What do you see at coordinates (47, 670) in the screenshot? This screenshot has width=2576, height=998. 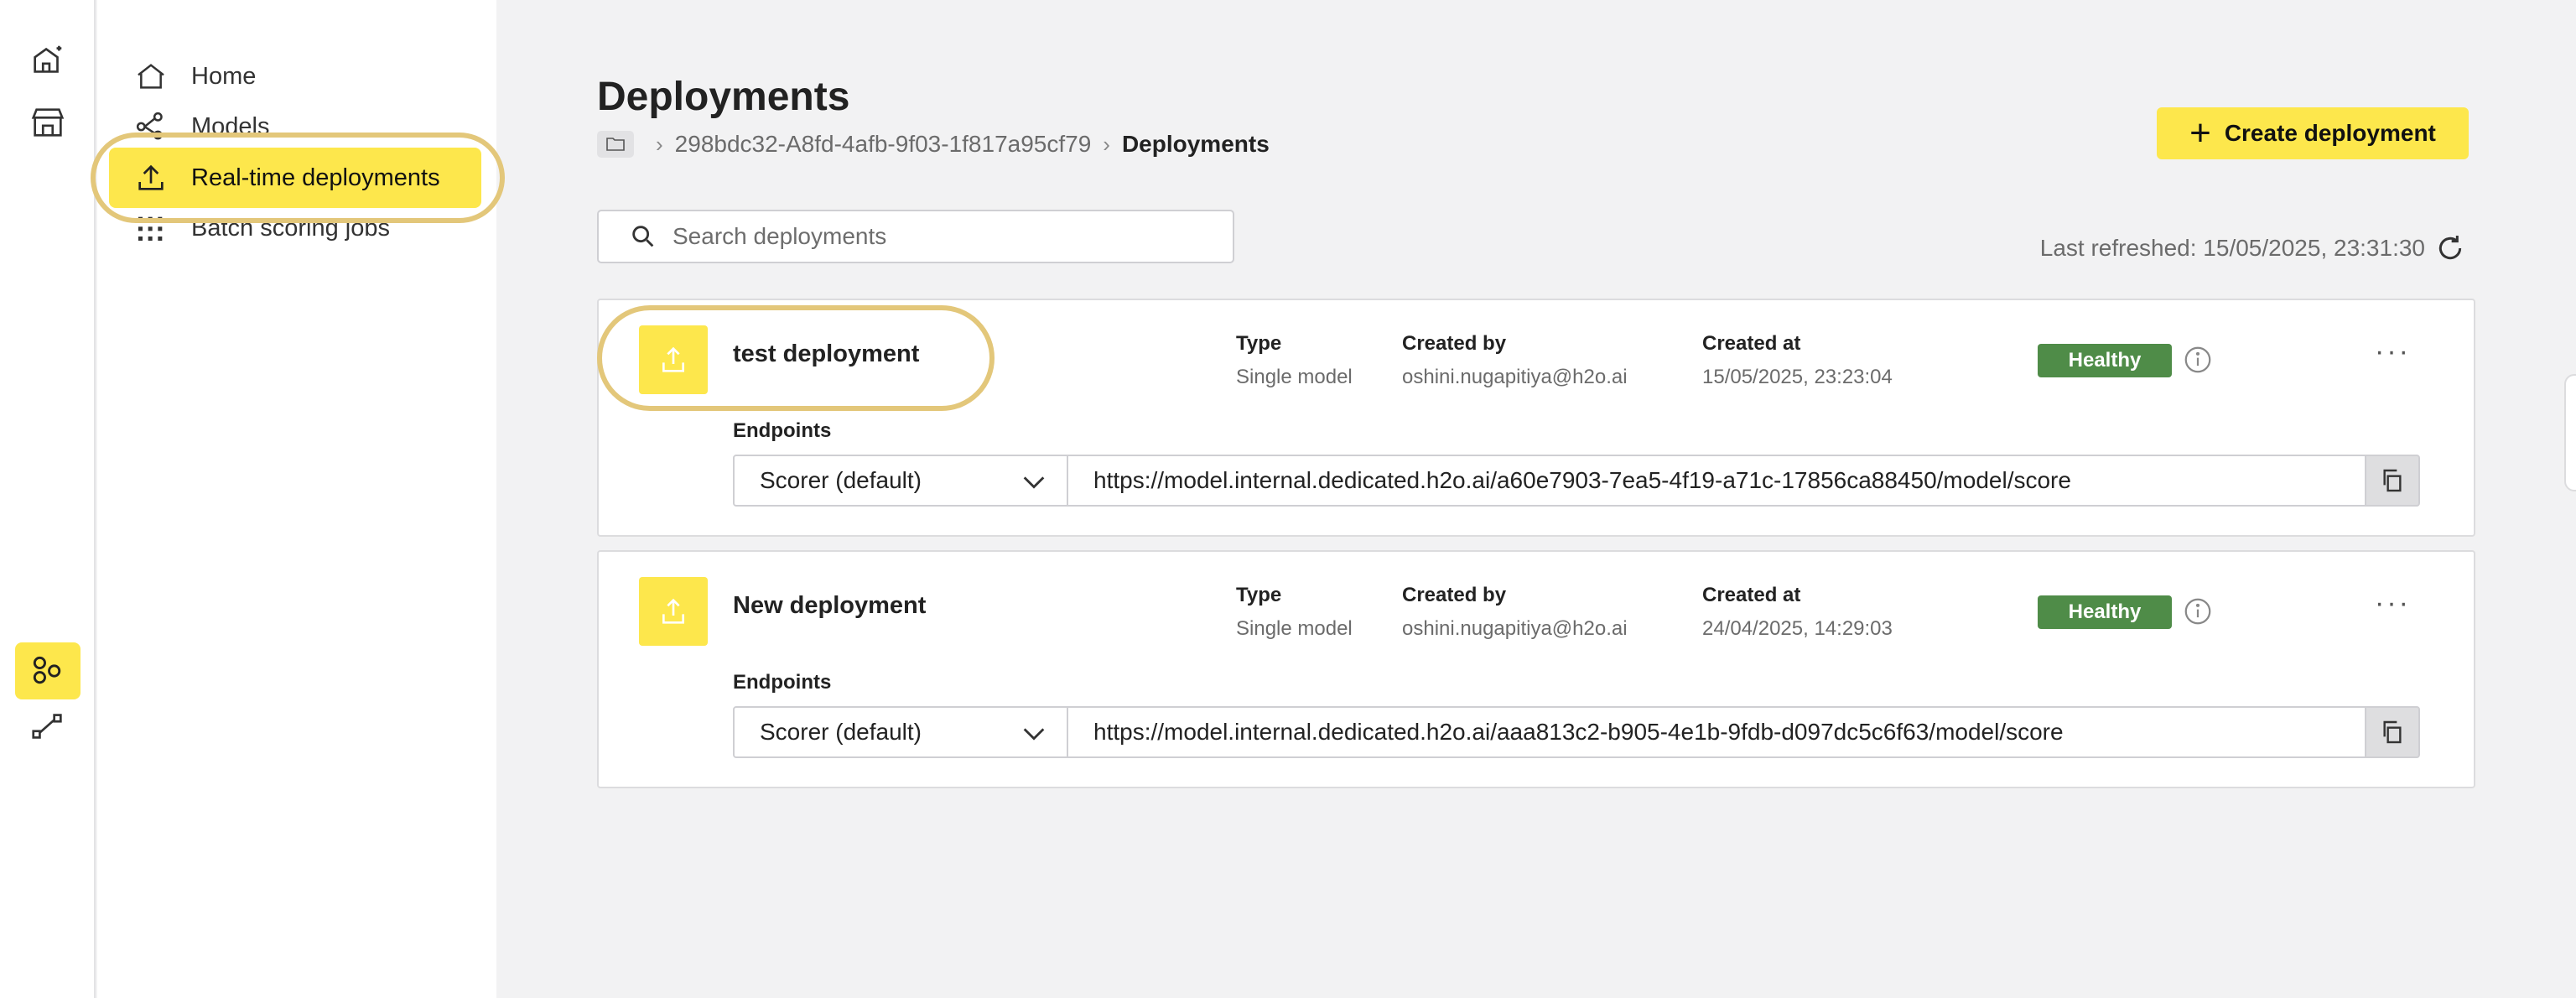 I see `models-app-icon` at bounding box center [47, 670].